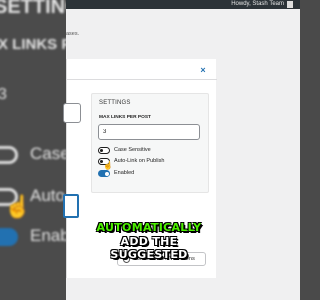 Image resolution: width=320 pixels, height=300 pixels. I want to click on enabled-toggle, so click(104, 173).